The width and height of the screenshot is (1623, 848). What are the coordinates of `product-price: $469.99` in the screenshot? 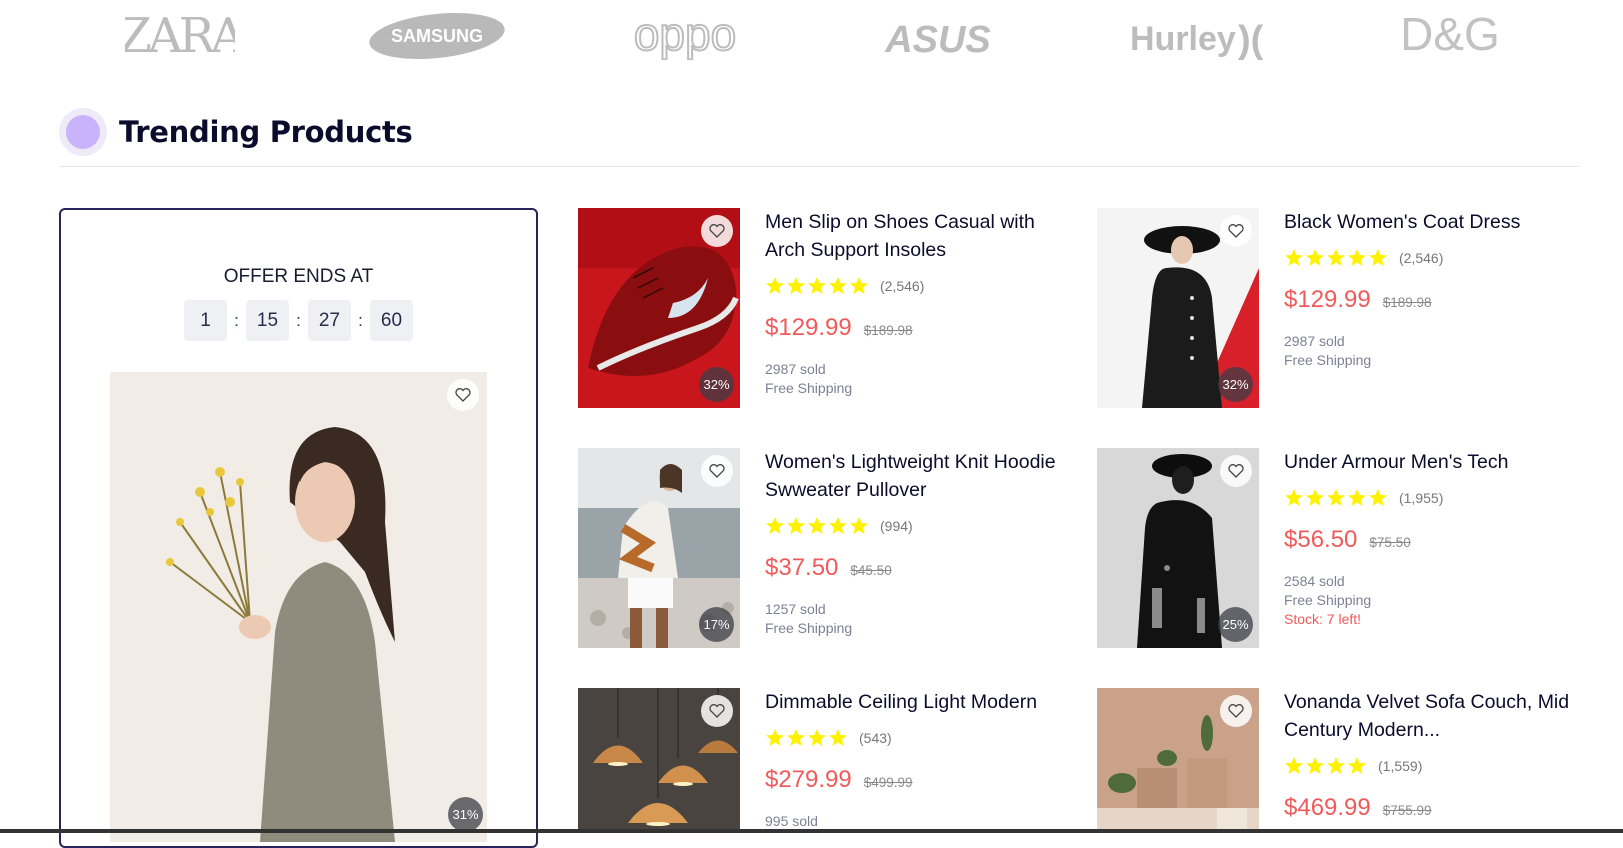 It's located at (1327, 807).